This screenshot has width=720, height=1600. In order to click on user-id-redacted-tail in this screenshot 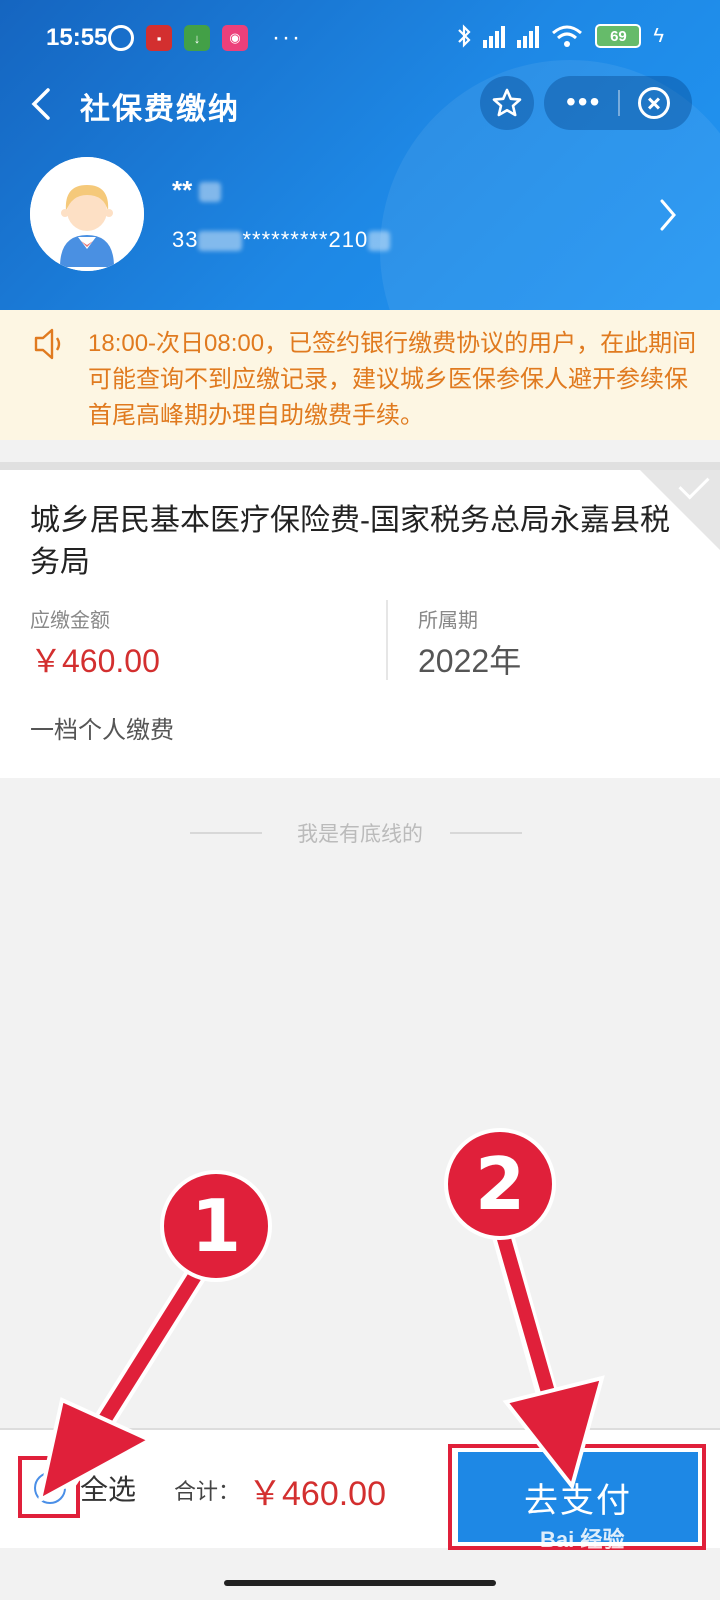, I will do `click(379, 241)`.